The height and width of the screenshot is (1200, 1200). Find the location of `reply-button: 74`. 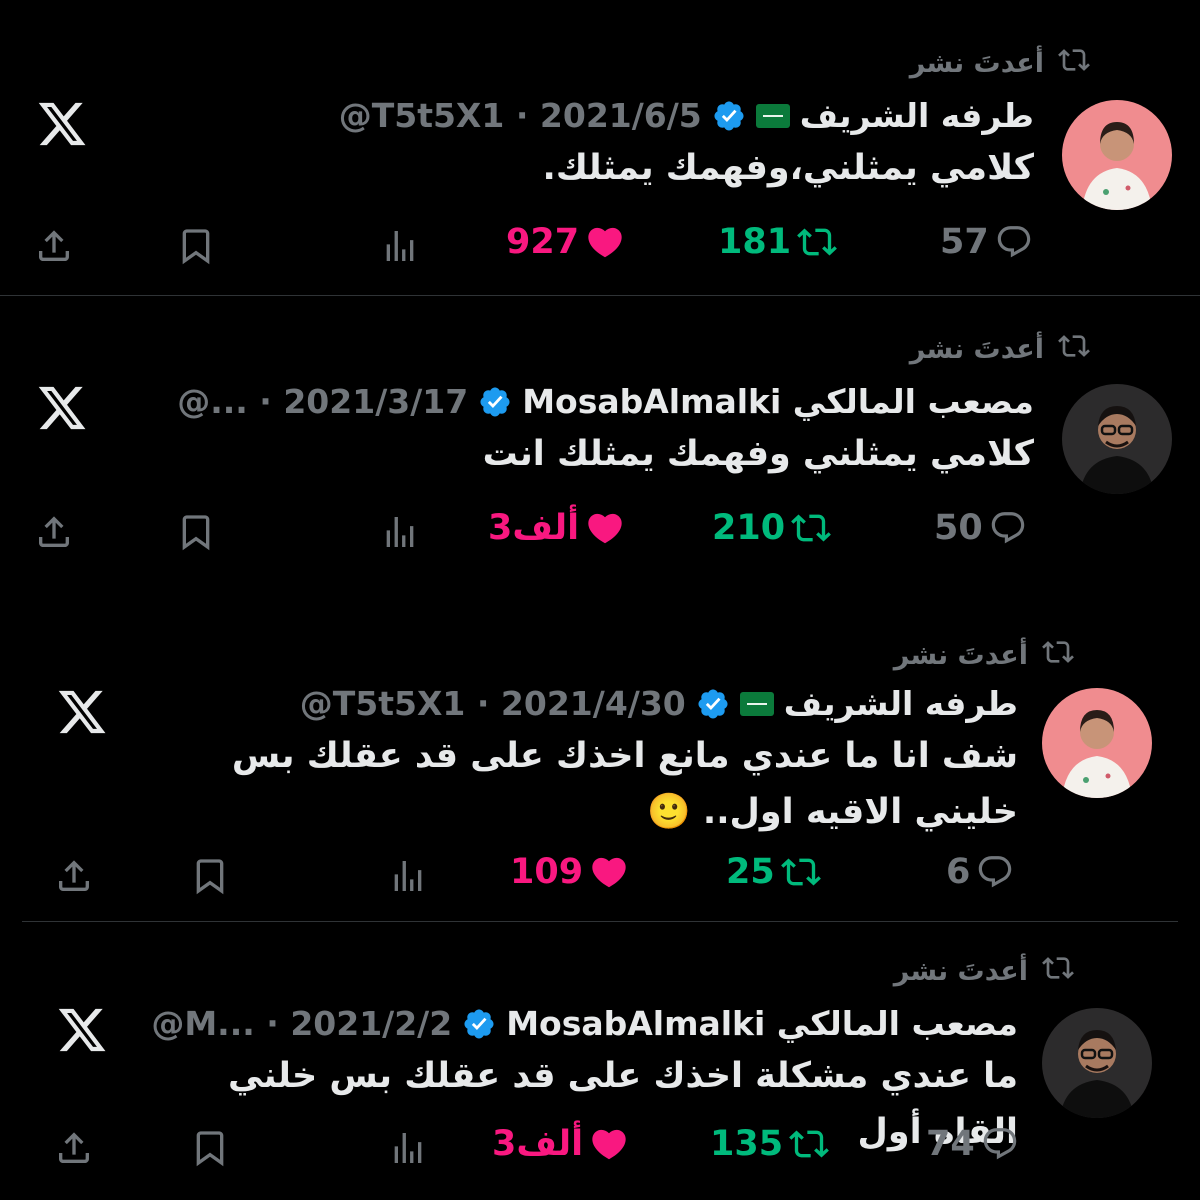

reply-button: 74 is located at coordinates (972, 1144).